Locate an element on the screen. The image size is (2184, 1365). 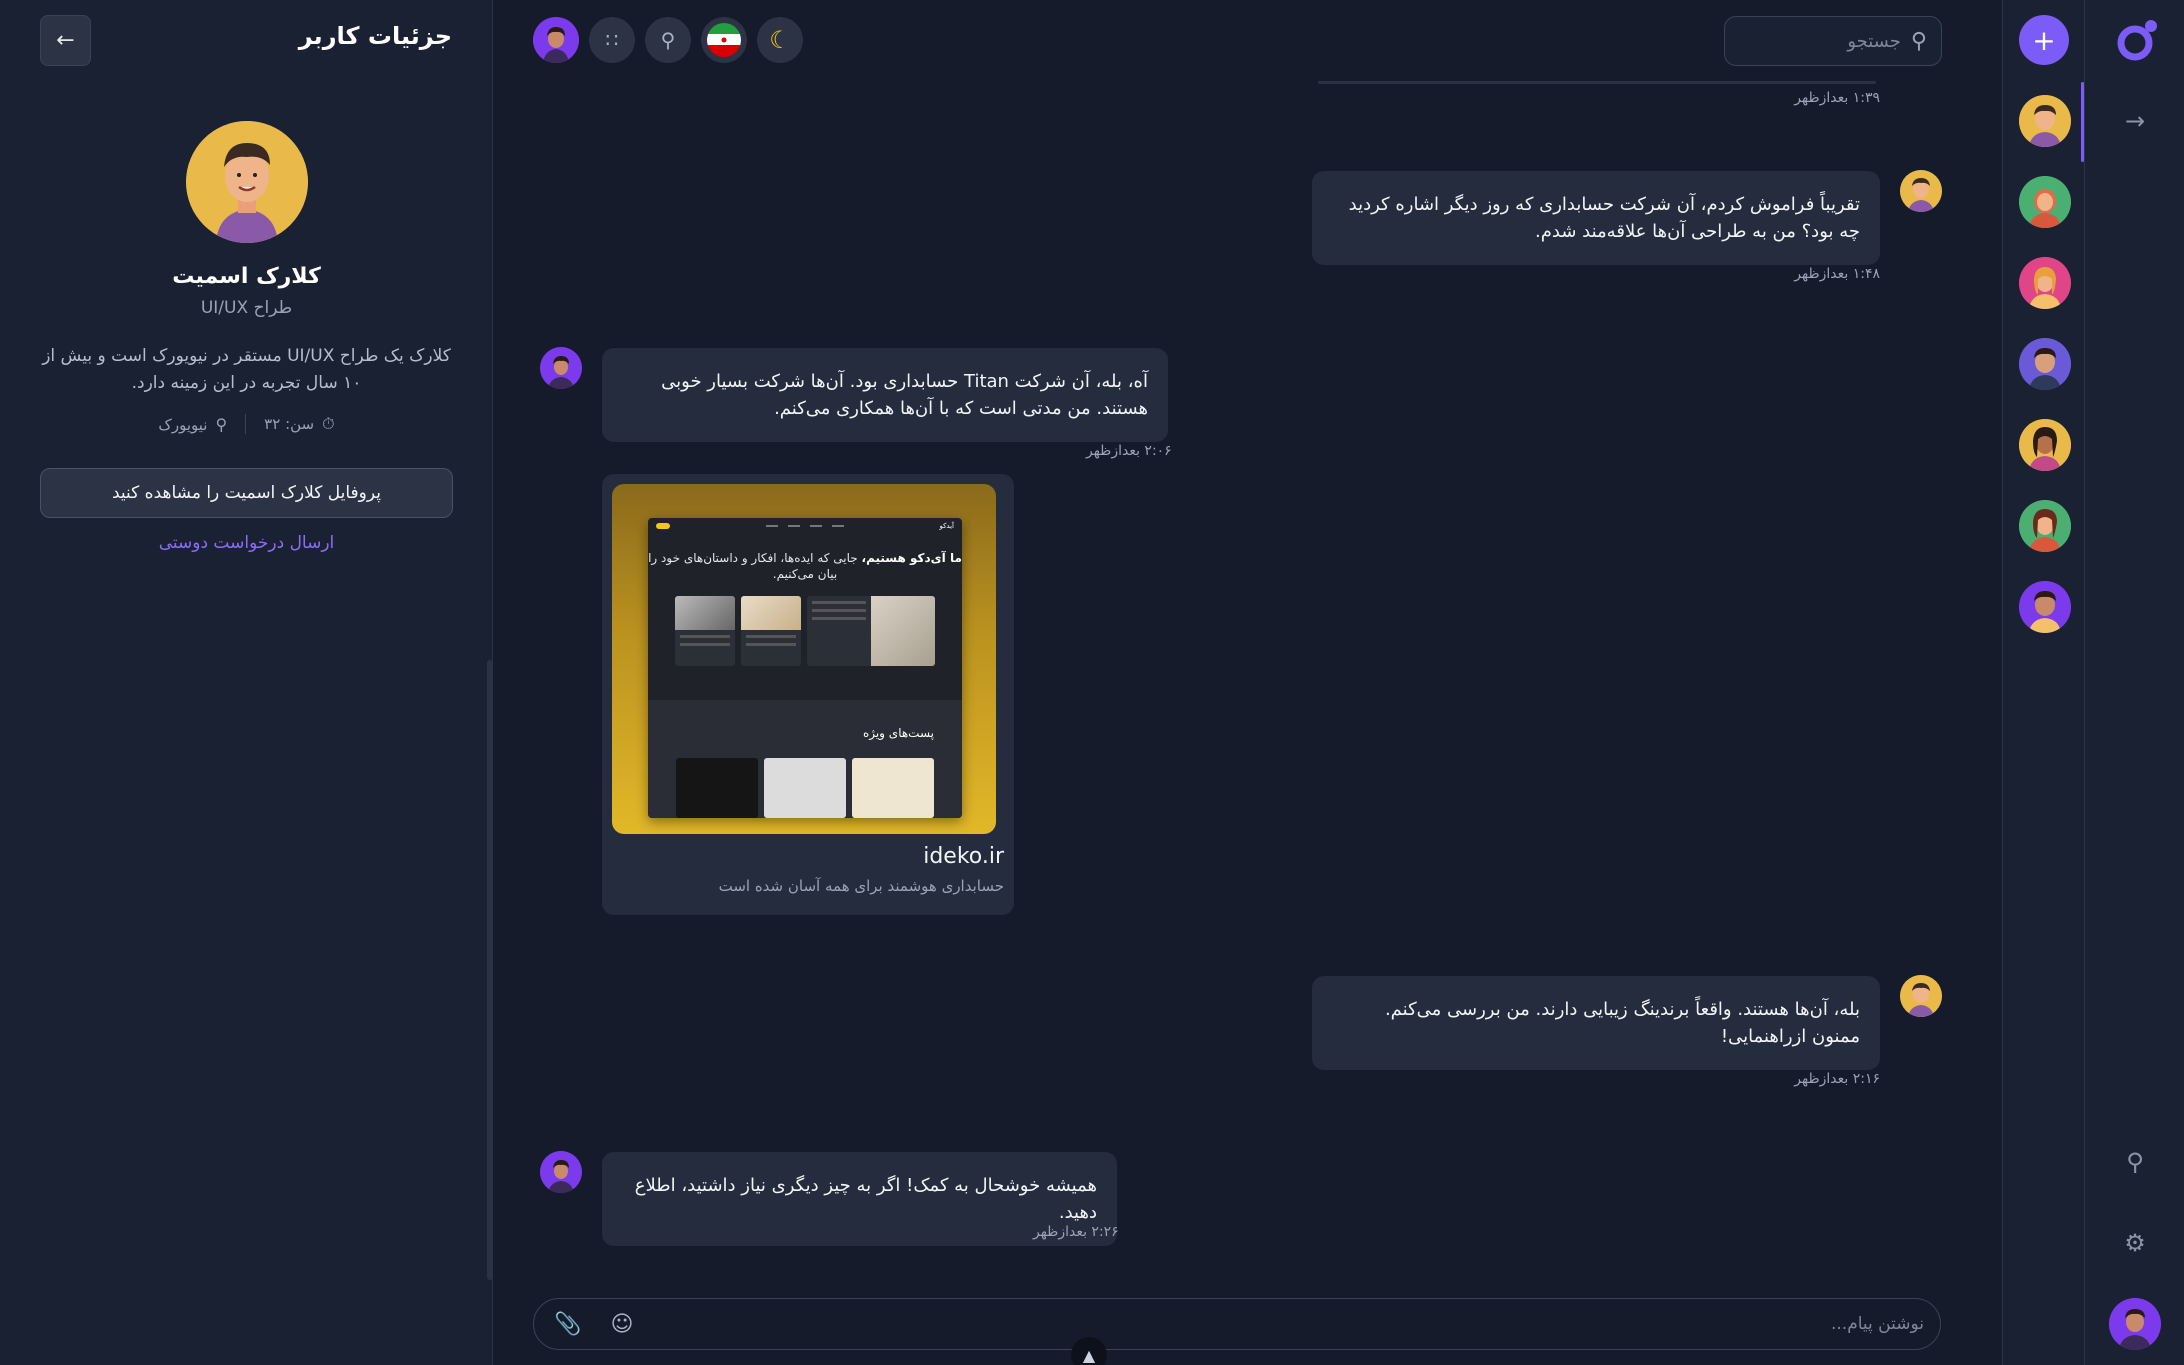
previous-message-edge is located at coordinates (1597, 82).